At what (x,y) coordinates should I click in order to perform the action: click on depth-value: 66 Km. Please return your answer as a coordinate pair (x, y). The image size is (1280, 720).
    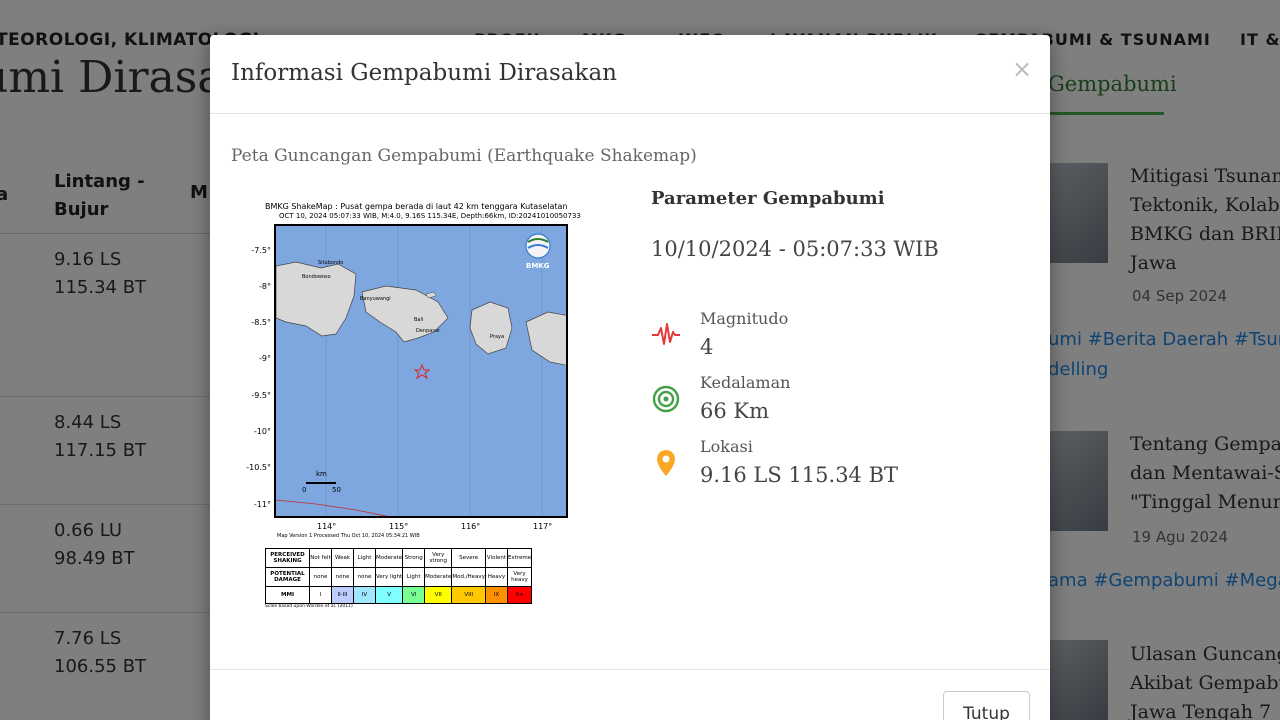
    Looking at the image, I should click on (734, 411).